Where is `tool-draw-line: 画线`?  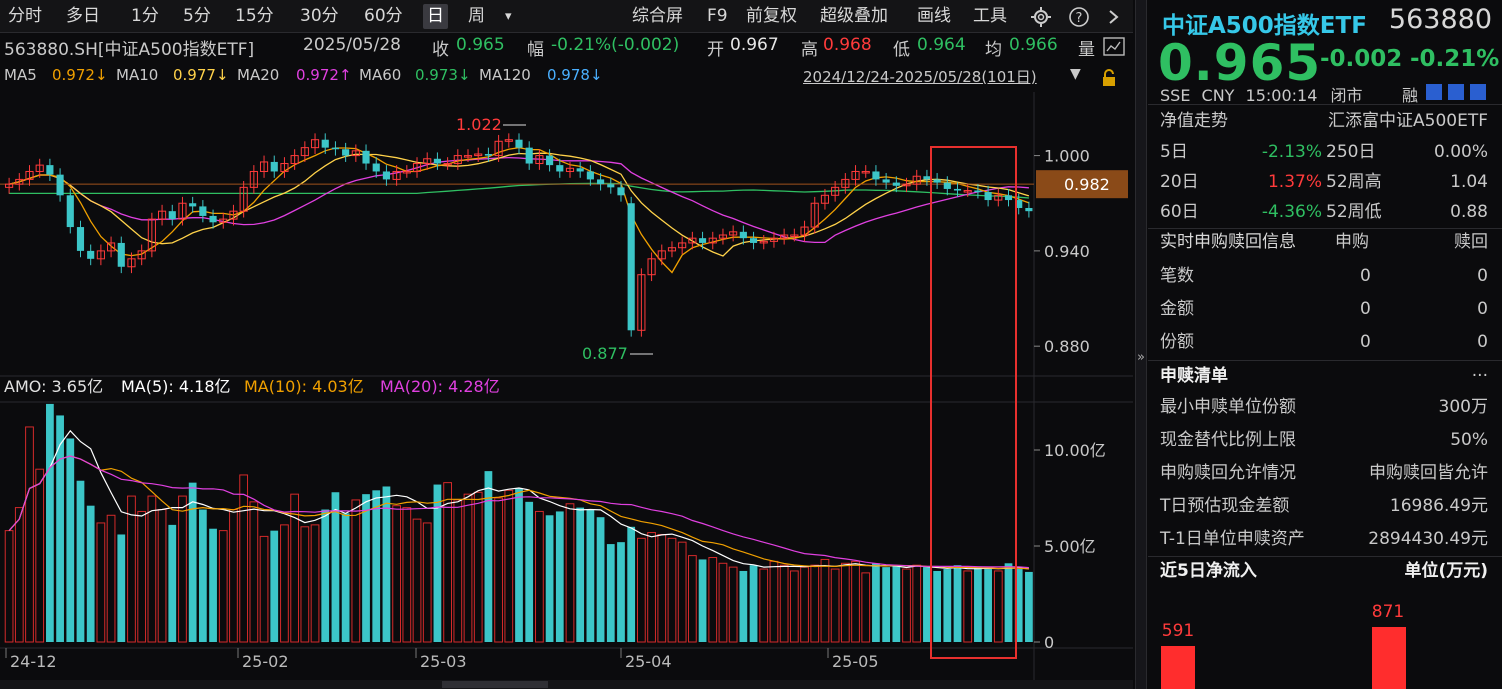 tool-draw-line: 画线 is located at coordinates (934, 16).